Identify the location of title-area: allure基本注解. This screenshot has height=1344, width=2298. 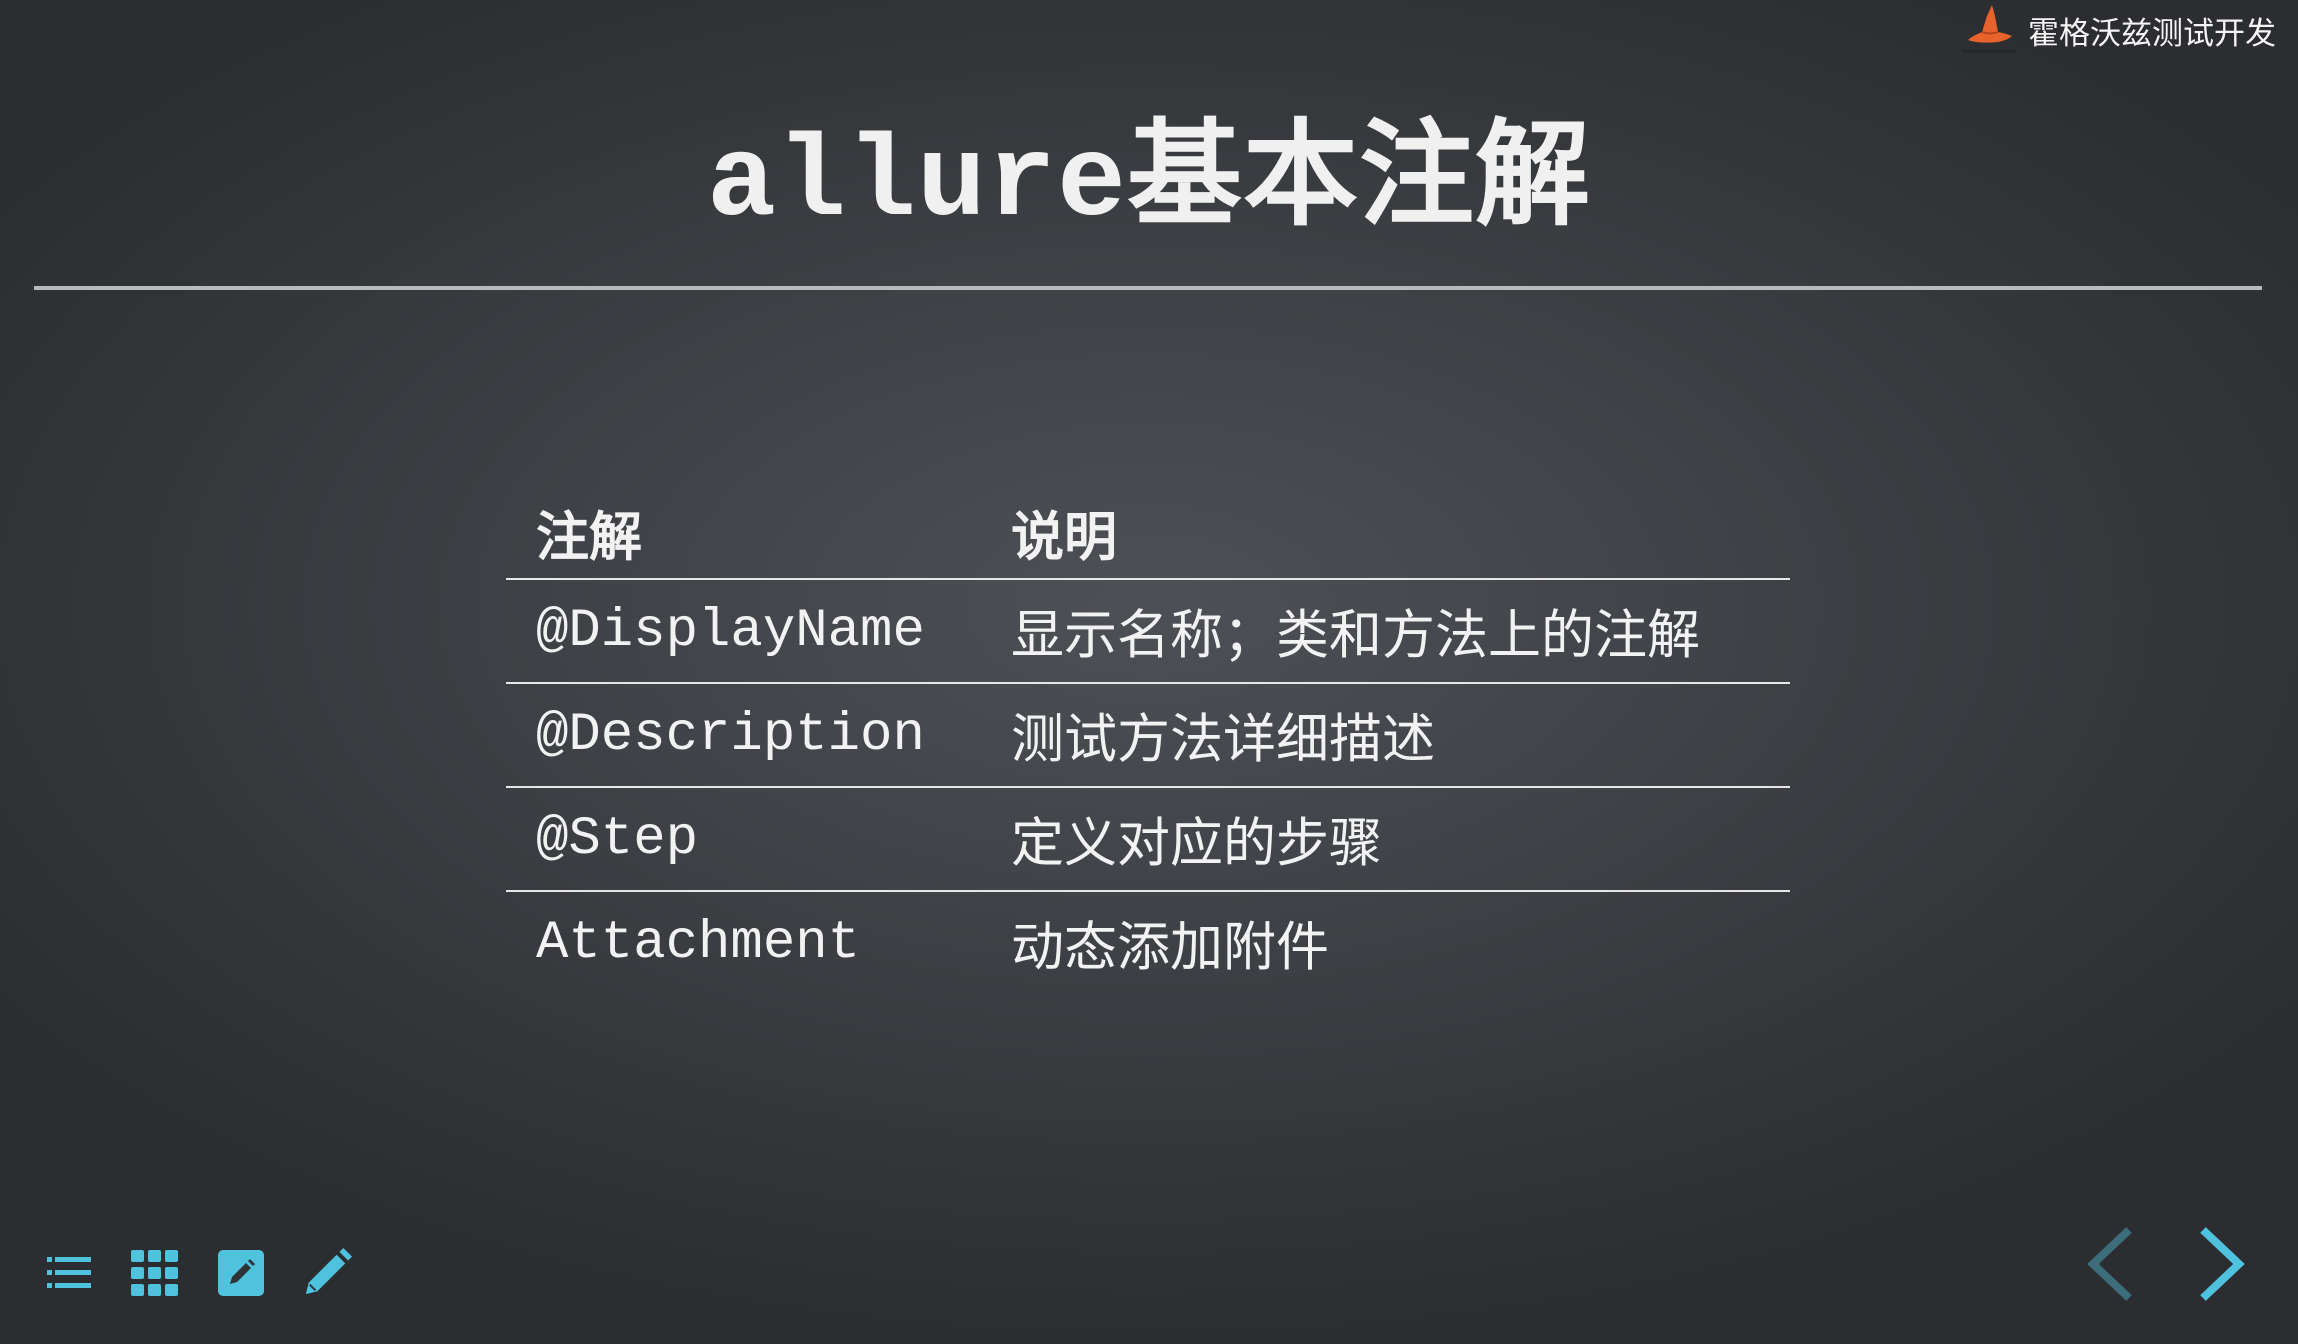
(1149, 175).